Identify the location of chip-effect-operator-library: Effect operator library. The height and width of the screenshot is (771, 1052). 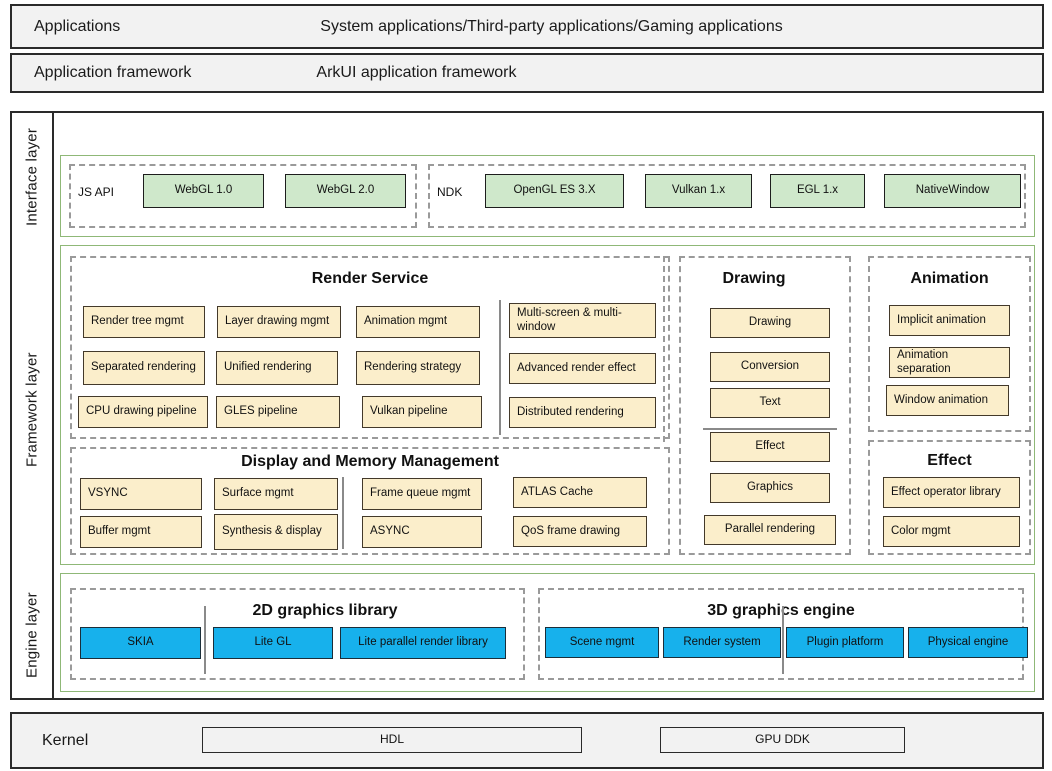
(951, 492).